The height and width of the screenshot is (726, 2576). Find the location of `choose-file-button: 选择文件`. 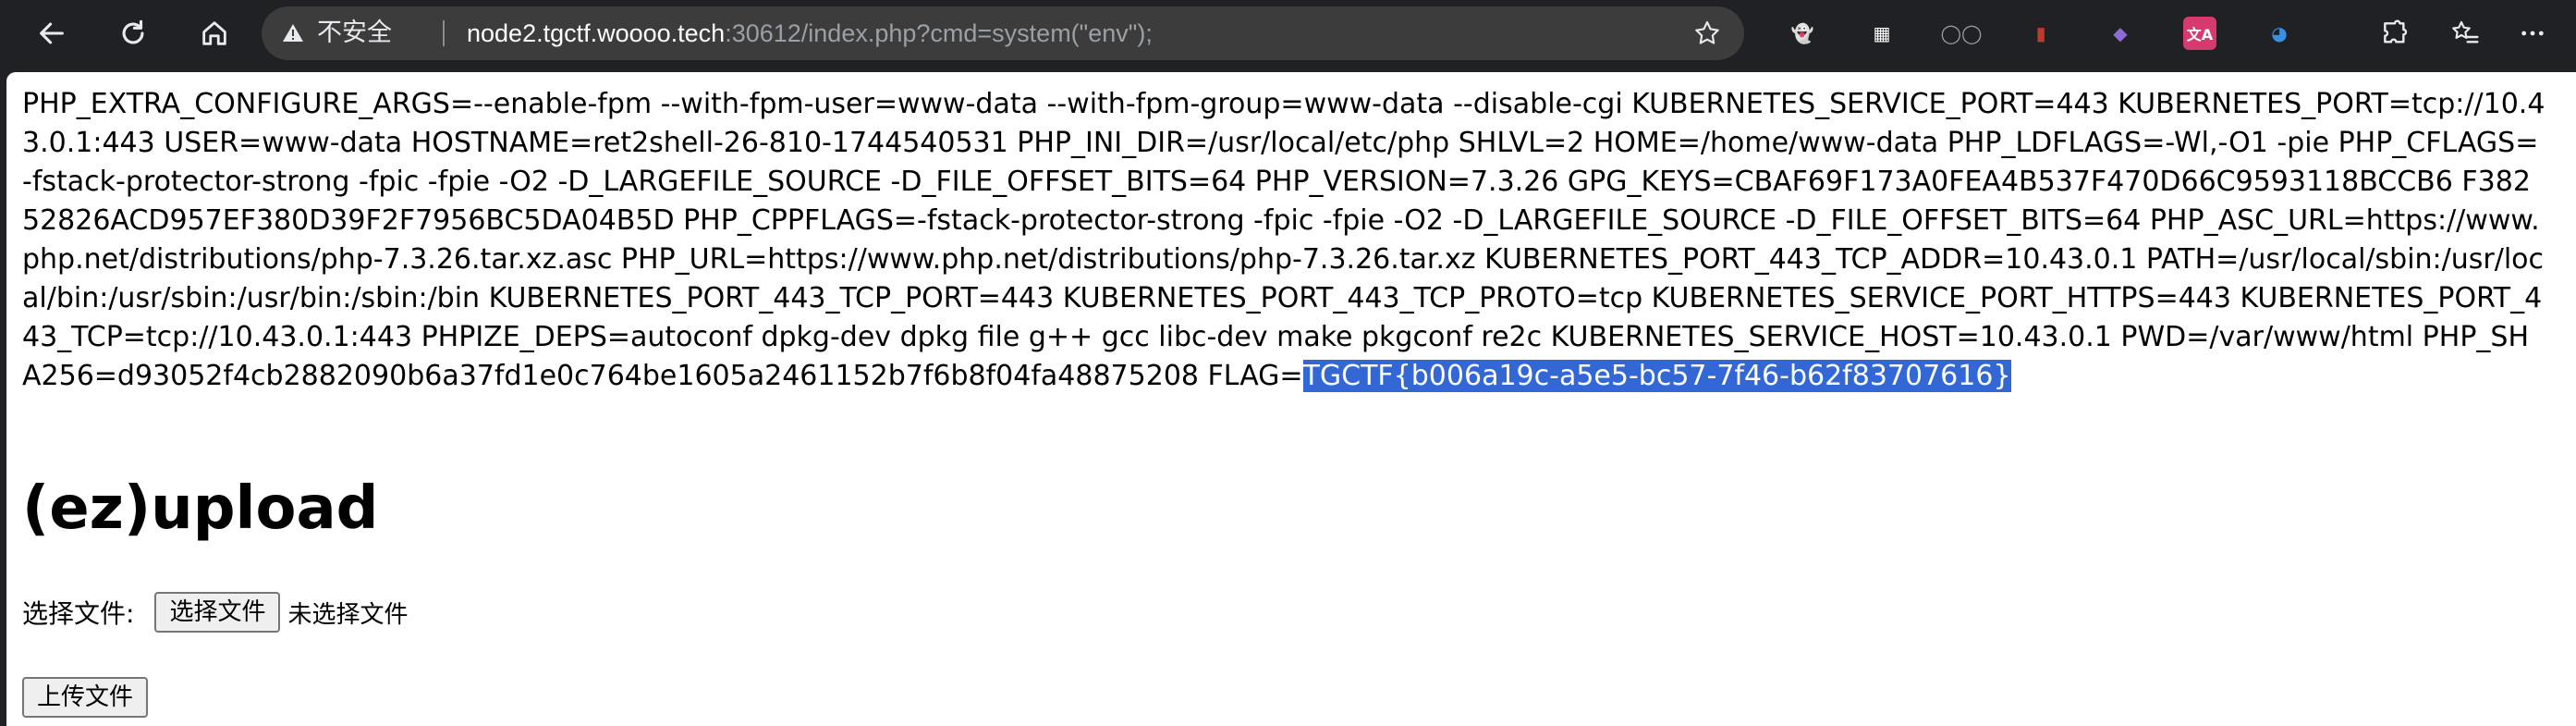

choose-file-button: 选择文件 is located at coordinates (217, 612).